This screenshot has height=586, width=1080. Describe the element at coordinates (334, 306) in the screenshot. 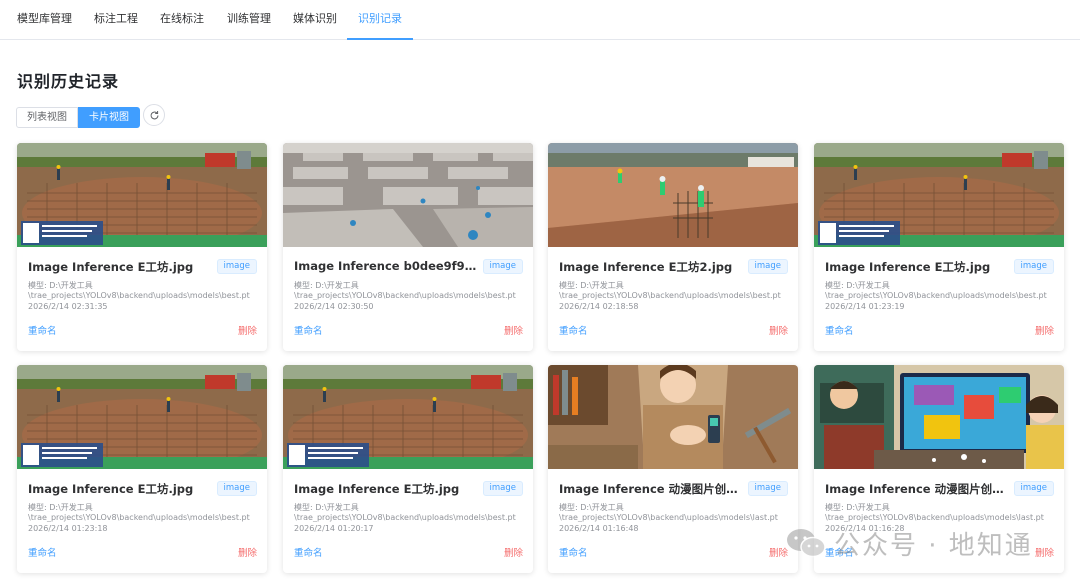

I see `timestamp: 2026/2/14 02:30:50` at that location.